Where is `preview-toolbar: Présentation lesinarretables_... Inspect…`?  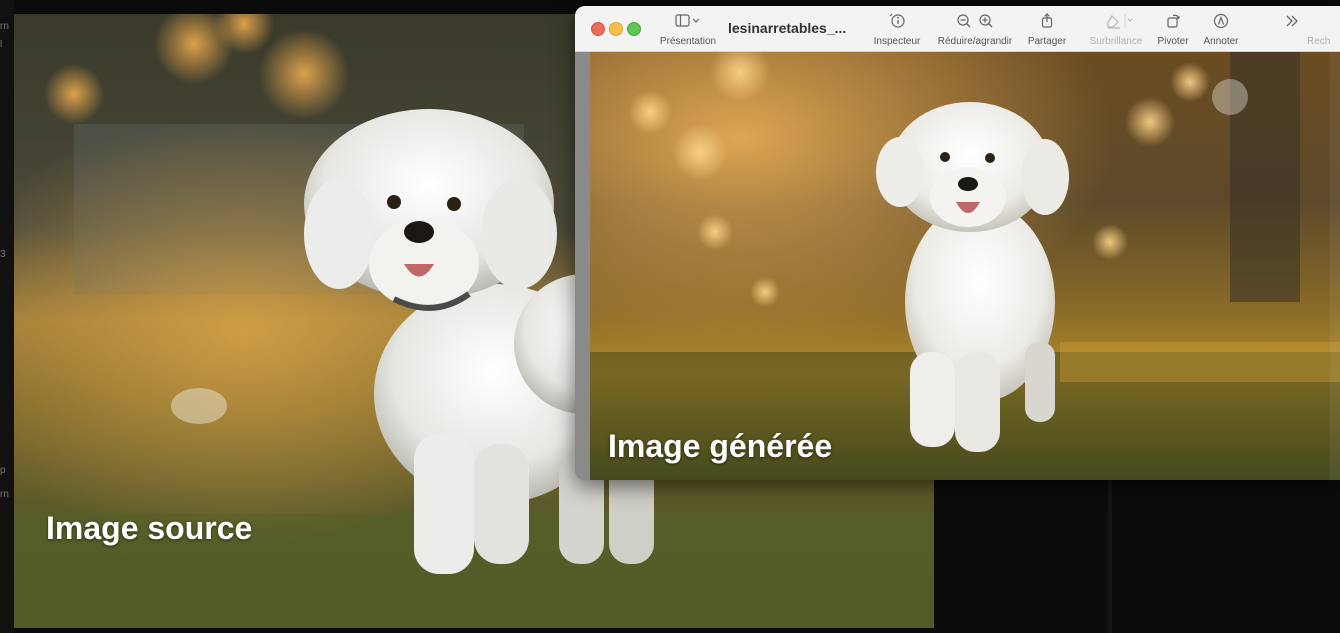 preview-toolbar: Présentation lesinarretables_... Inspect… is located at coordinates (957, 29).